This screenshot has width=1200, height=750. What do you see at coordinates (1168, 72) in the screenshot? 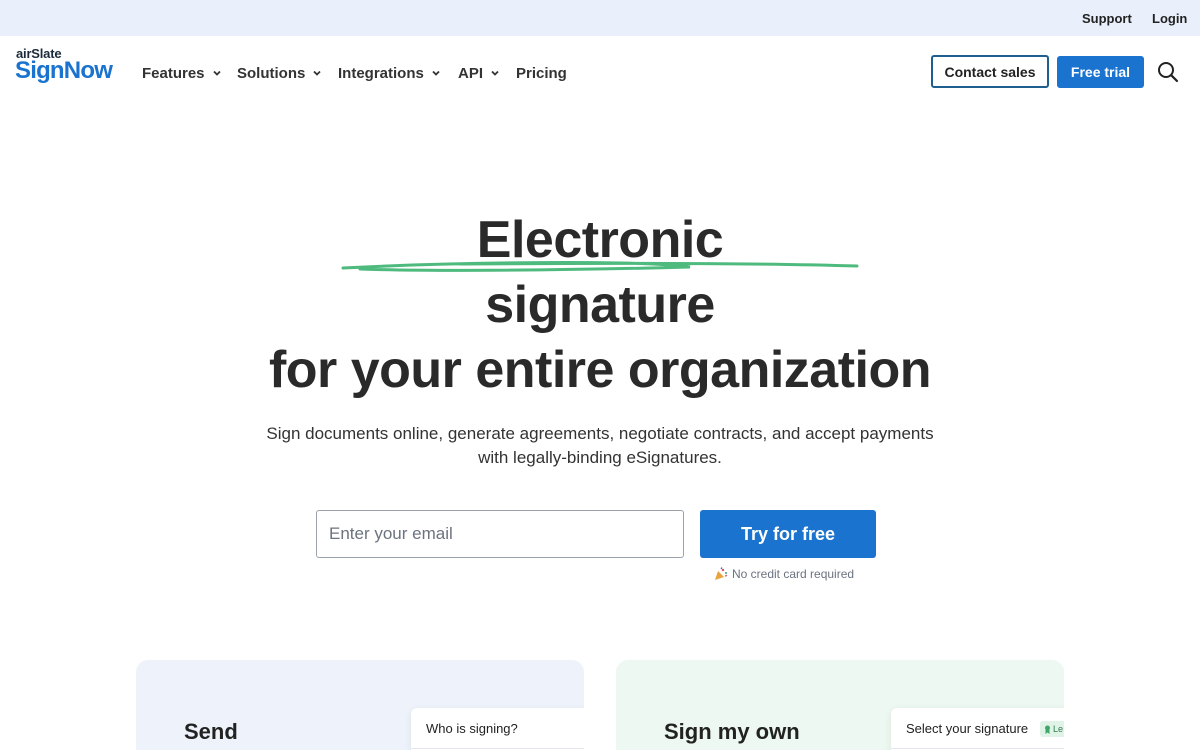
I see `search-icon` at bounding box center [1168, 72].